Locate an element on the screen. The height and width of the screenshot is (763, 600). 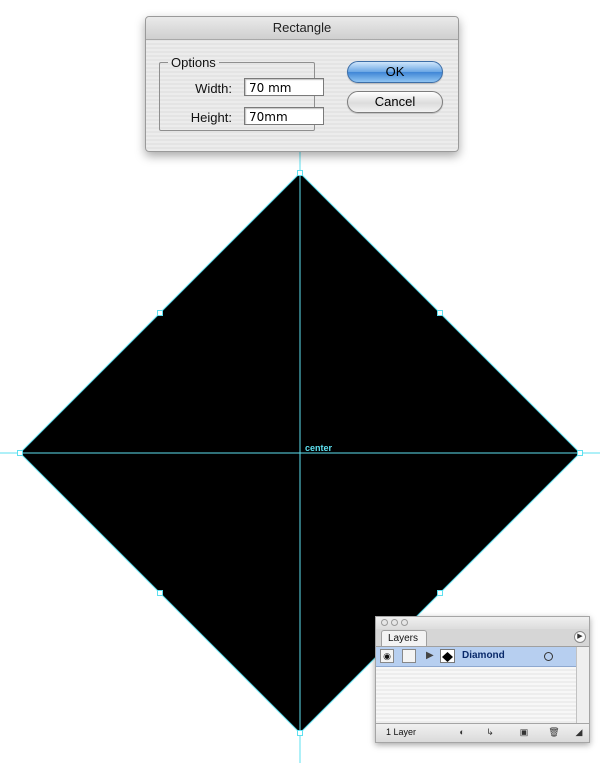
trash-icon: 🗑 is located at coordinates (554, 732).